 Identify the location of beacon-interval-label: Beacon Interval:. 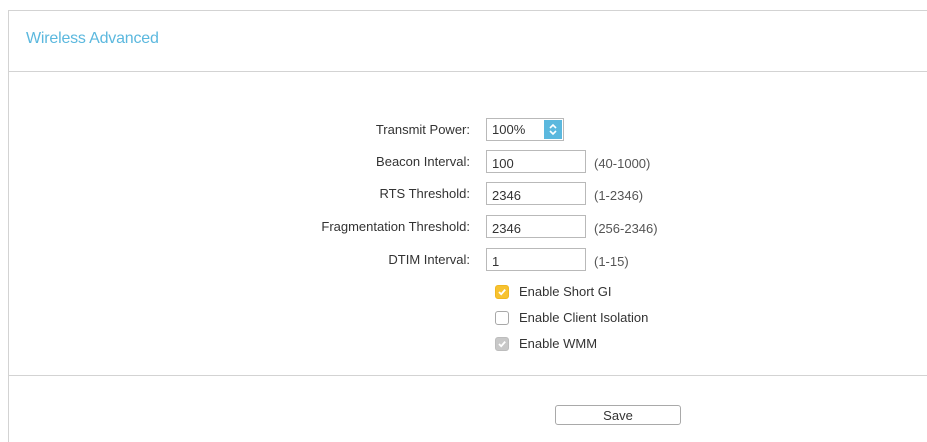
(423, 161).